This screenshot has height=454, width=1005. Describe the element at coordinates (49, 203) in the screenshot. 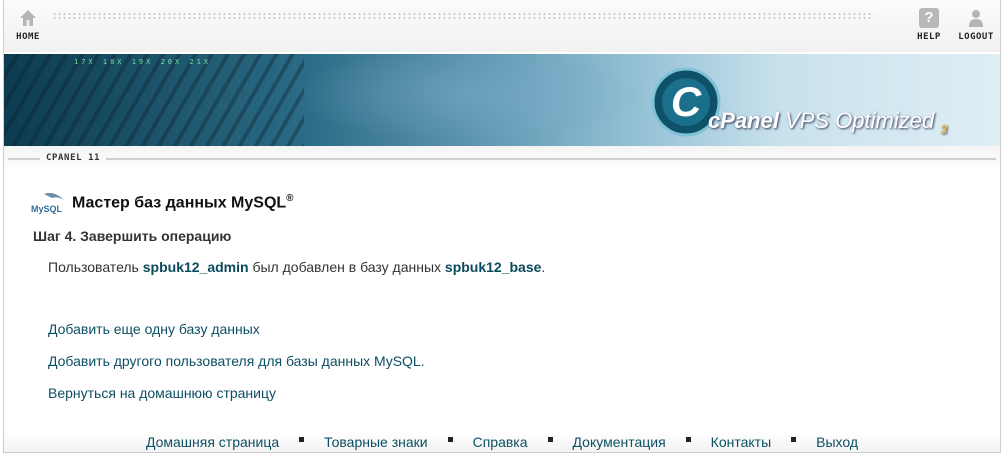

I see `mysql-logo-icon: MySQL` at that location.